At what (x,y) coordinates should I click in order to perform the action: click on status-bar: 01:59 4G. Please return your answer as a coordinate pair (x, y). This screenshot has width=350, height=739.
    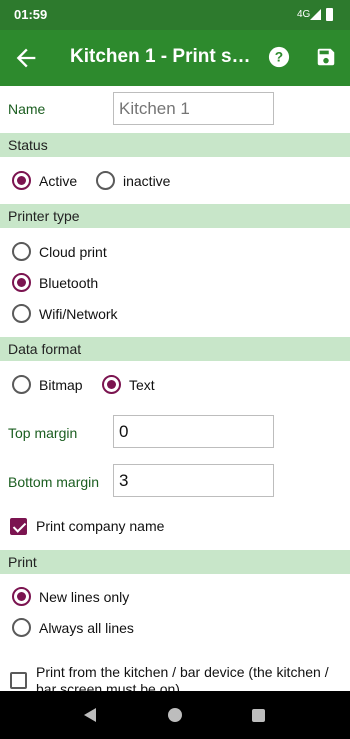
    Looking at the image, I should click on (175, 15).